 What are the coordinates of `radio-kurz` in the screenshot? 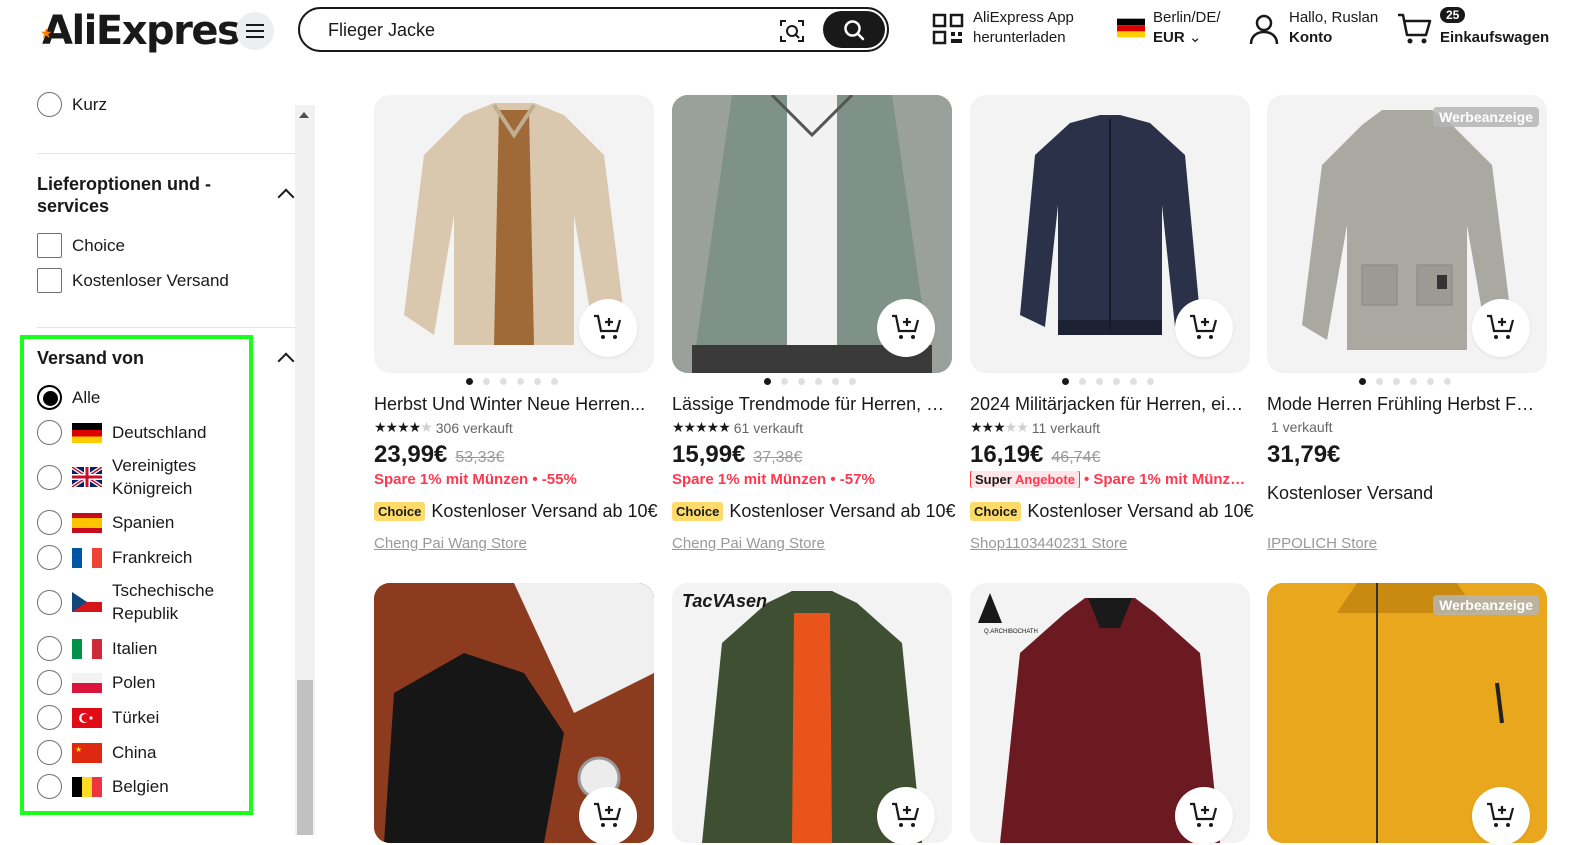 It's located at (49, 104).